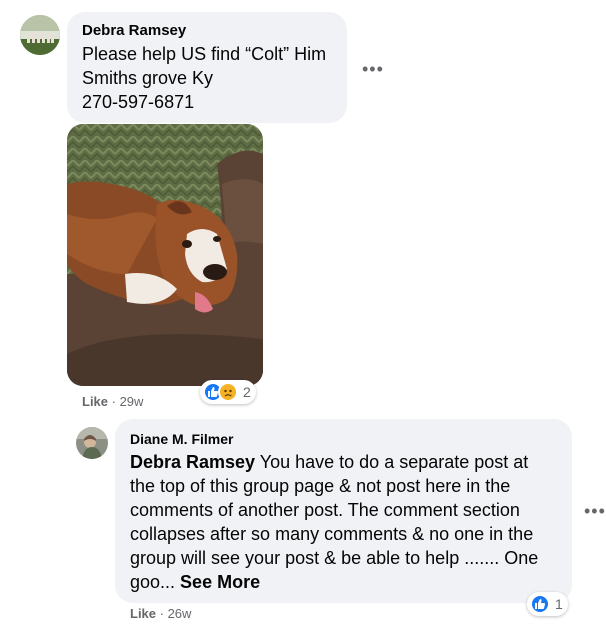 The width and height of the screenshot is (606, 630). What do you see at coordinates (181, 439) in the screenshot?
I see `reply-author: Diane M. Filmer` at bounding box center [181, 439].